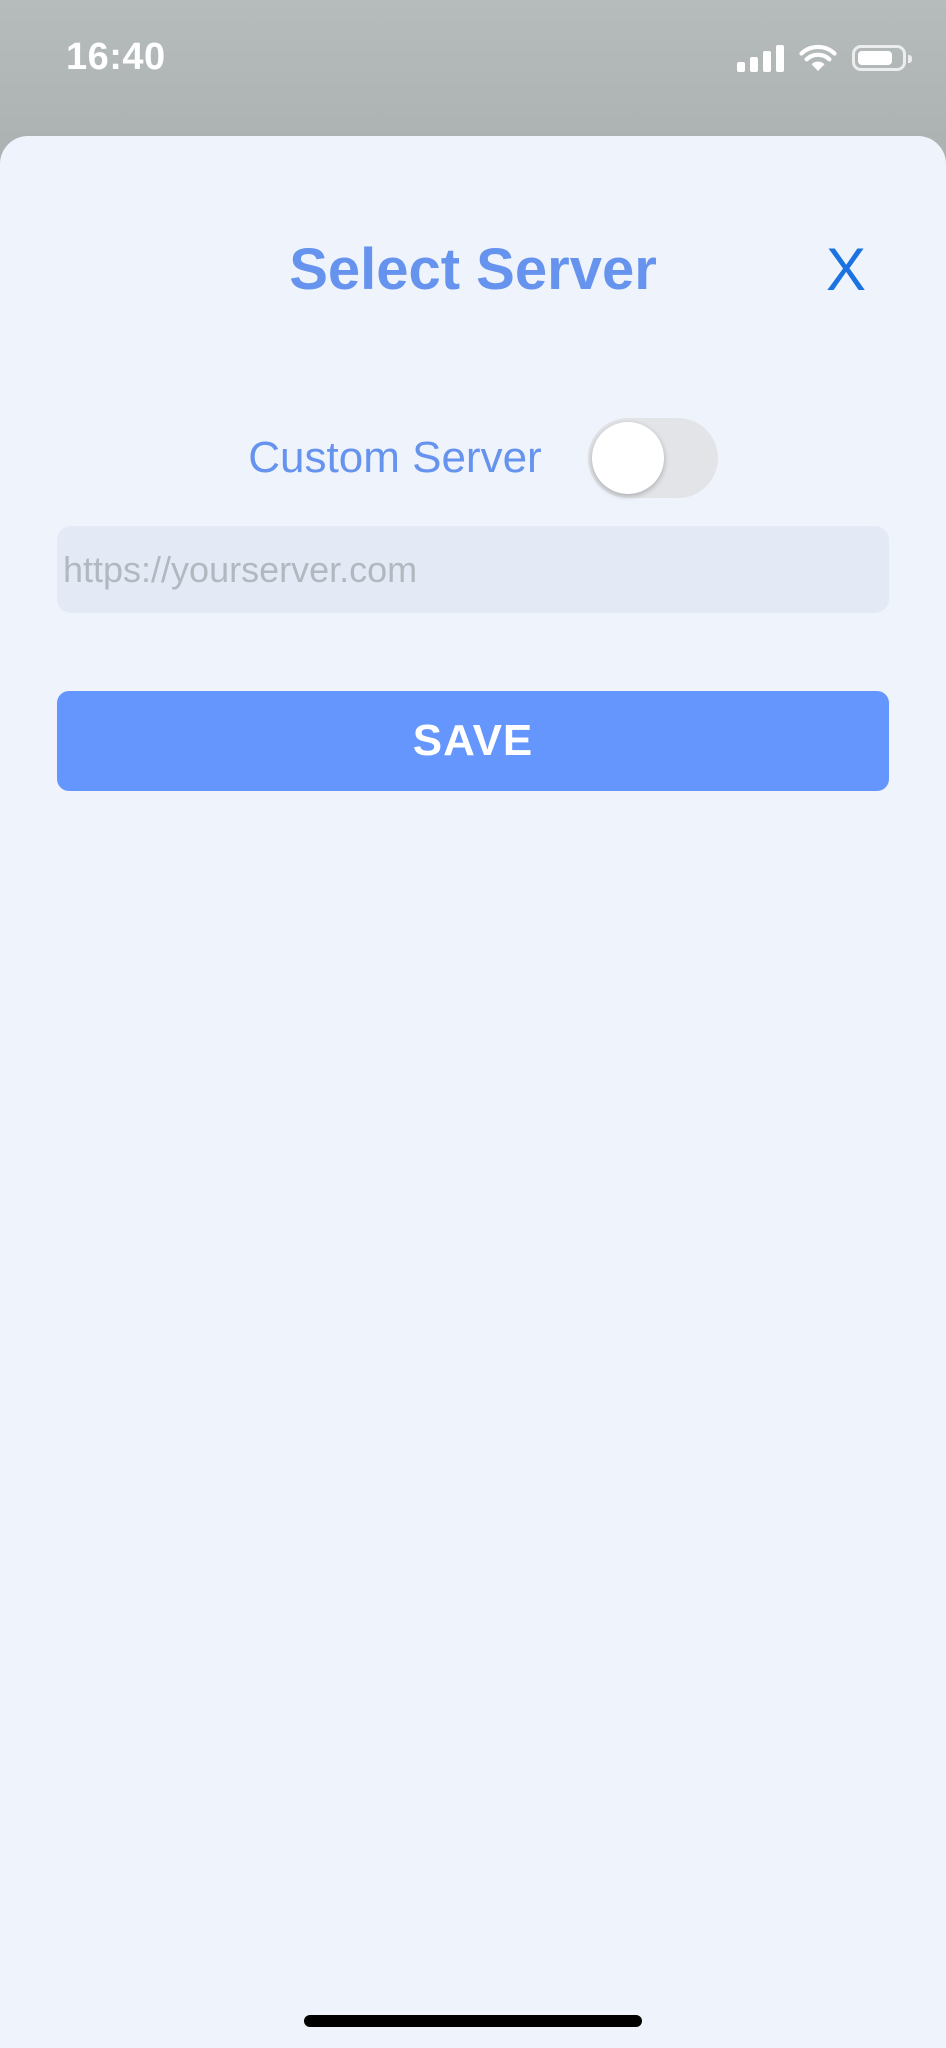  Describe the element at coordinates (473, 269) in the screenshot. I see `page-title: Select Server` at that location.